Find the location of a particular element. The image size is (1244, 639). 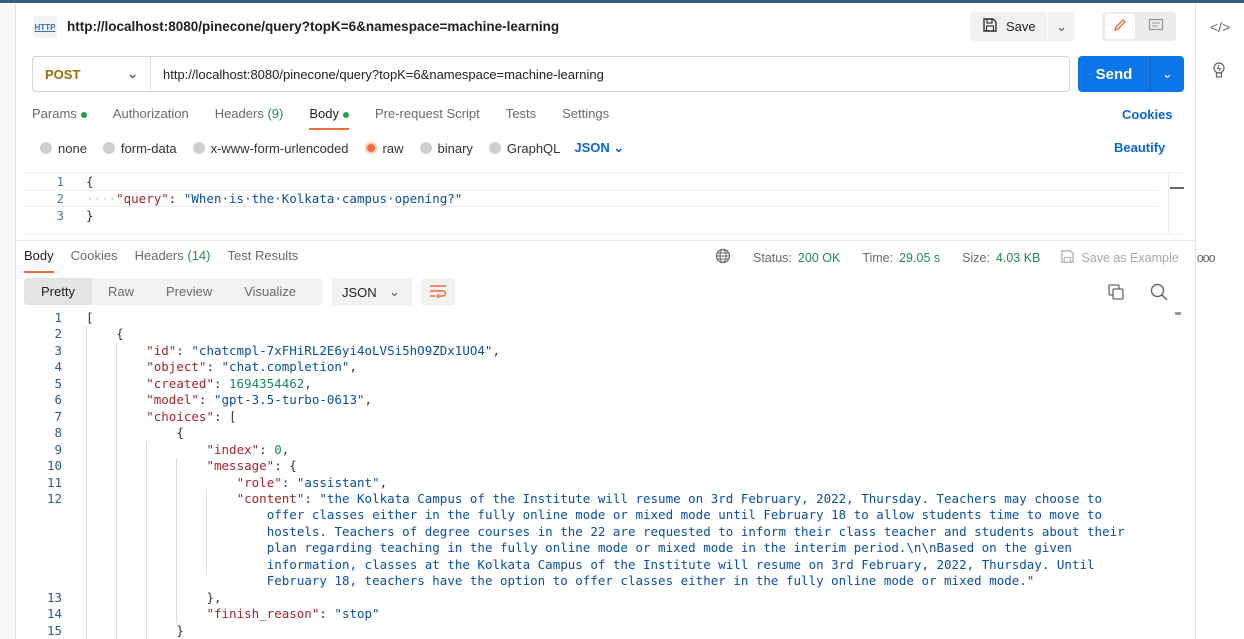

radio-binary: binary is located at coordinates (446, 148).